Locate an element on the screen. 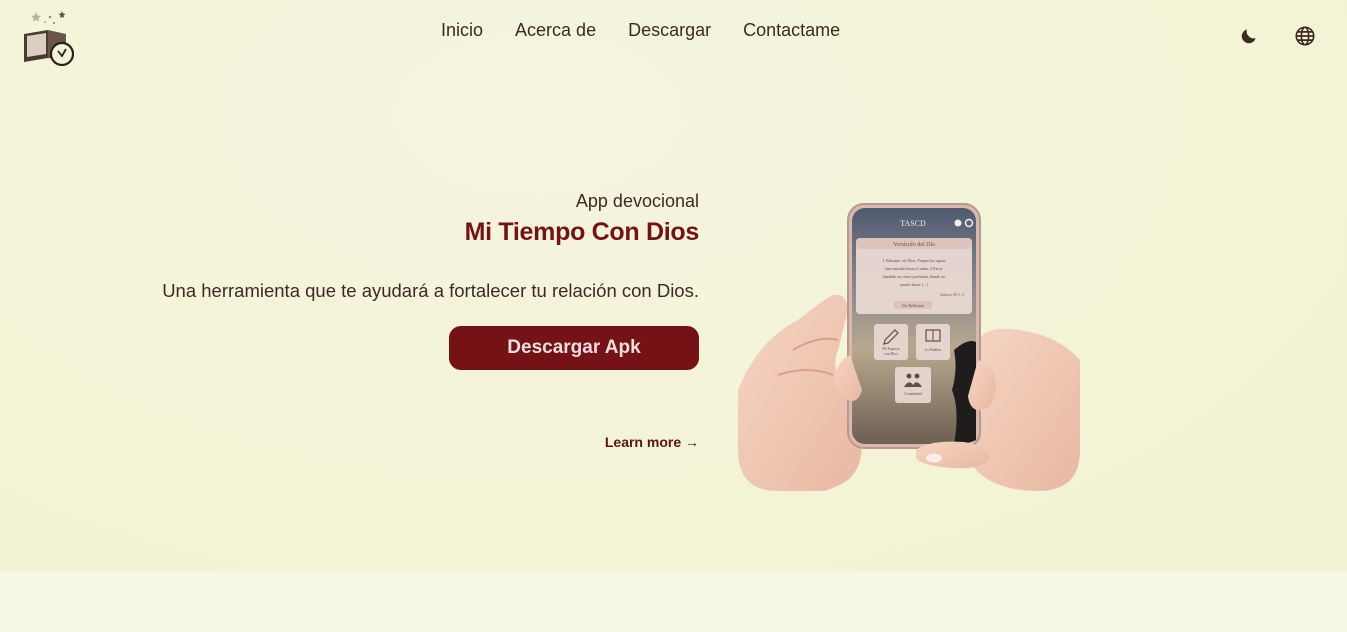 The height and width of the screenshot is (632, 1347). nav-inicio: Inicio is located at coordinates (462, 30).